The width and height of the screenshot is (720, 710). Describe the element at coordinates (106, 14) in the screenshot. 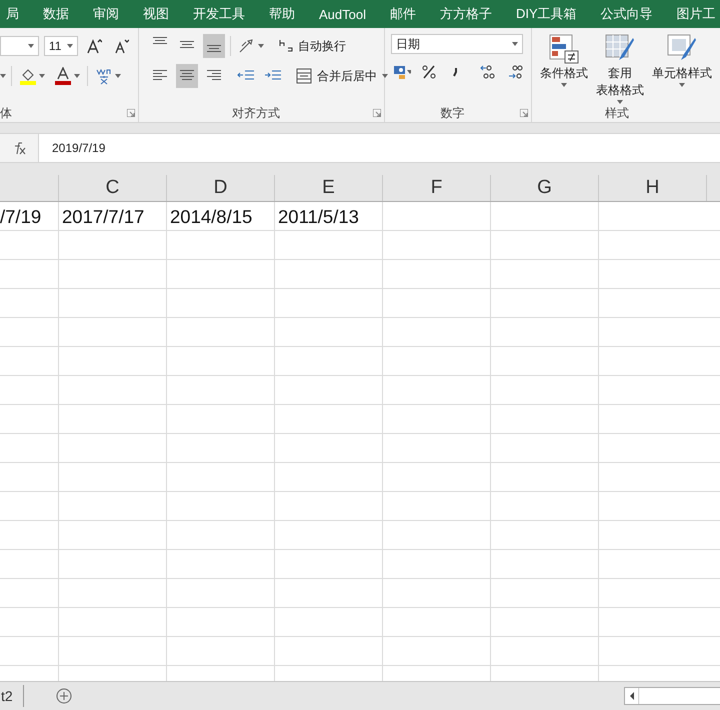

I see `menu-tab: 审阅` at that location.